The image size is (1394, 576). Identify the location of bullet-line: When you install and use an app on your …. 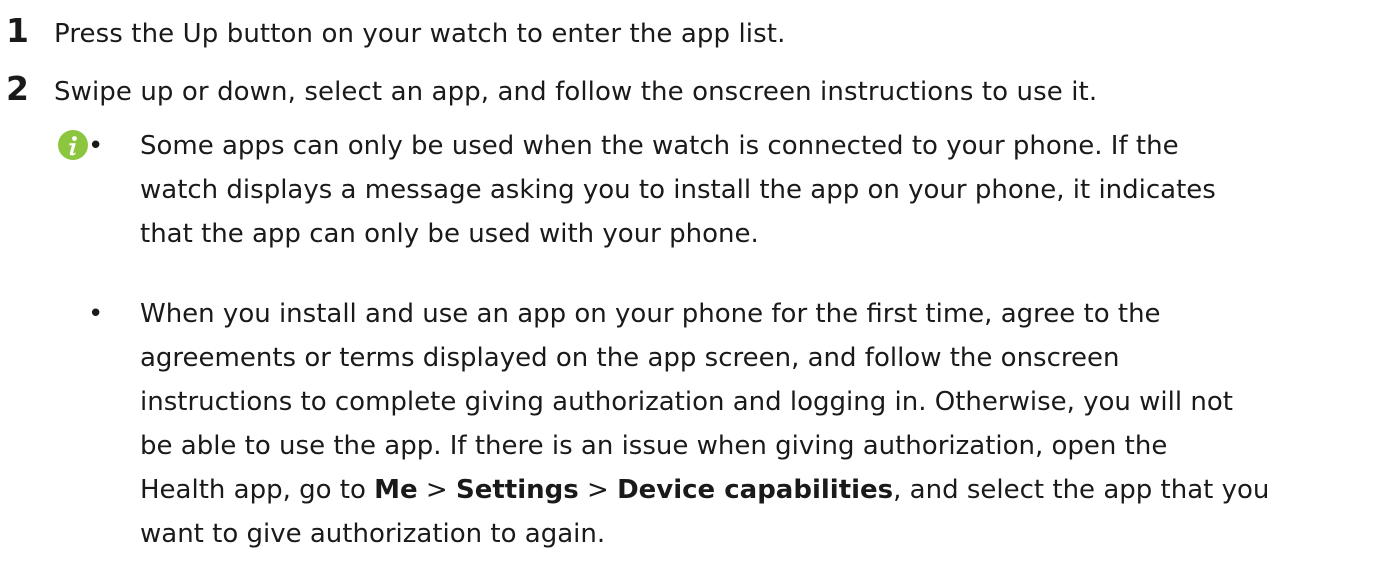
(650, 314).